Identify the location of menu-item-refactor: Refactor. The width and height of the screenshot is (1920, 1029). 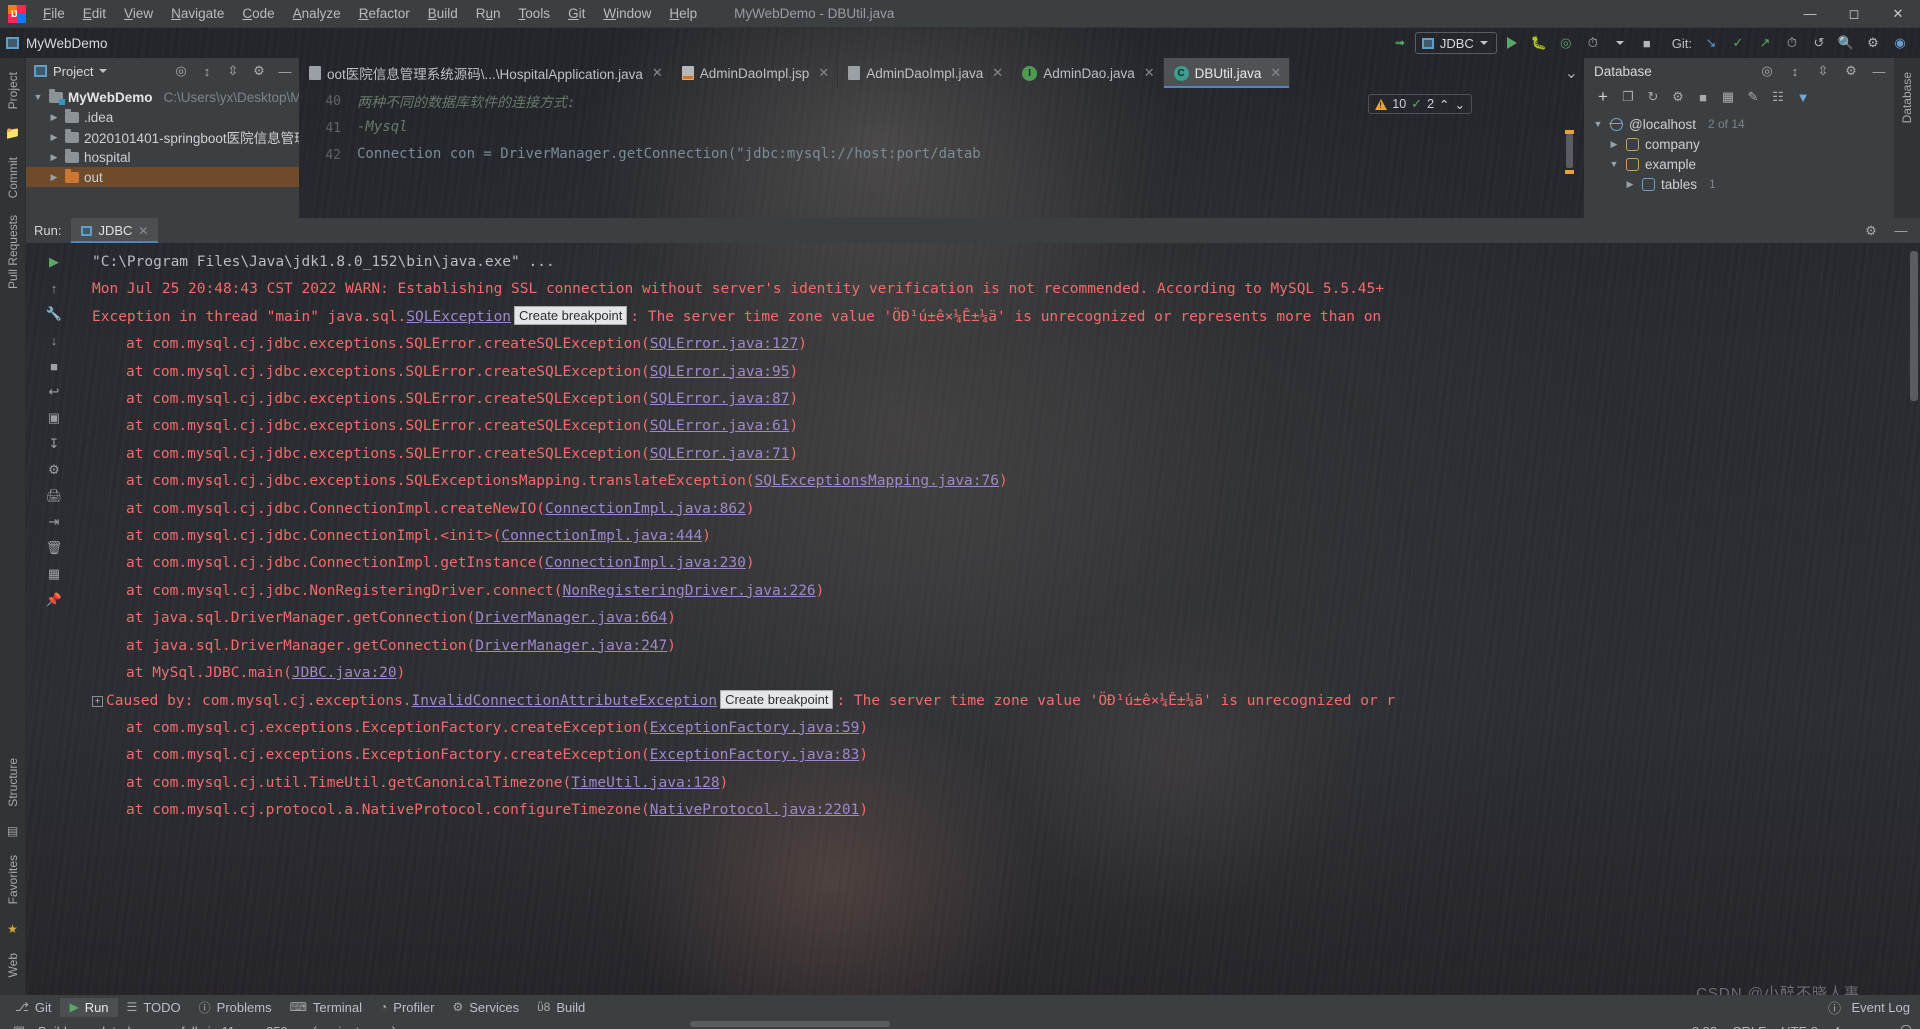
(384, 13).